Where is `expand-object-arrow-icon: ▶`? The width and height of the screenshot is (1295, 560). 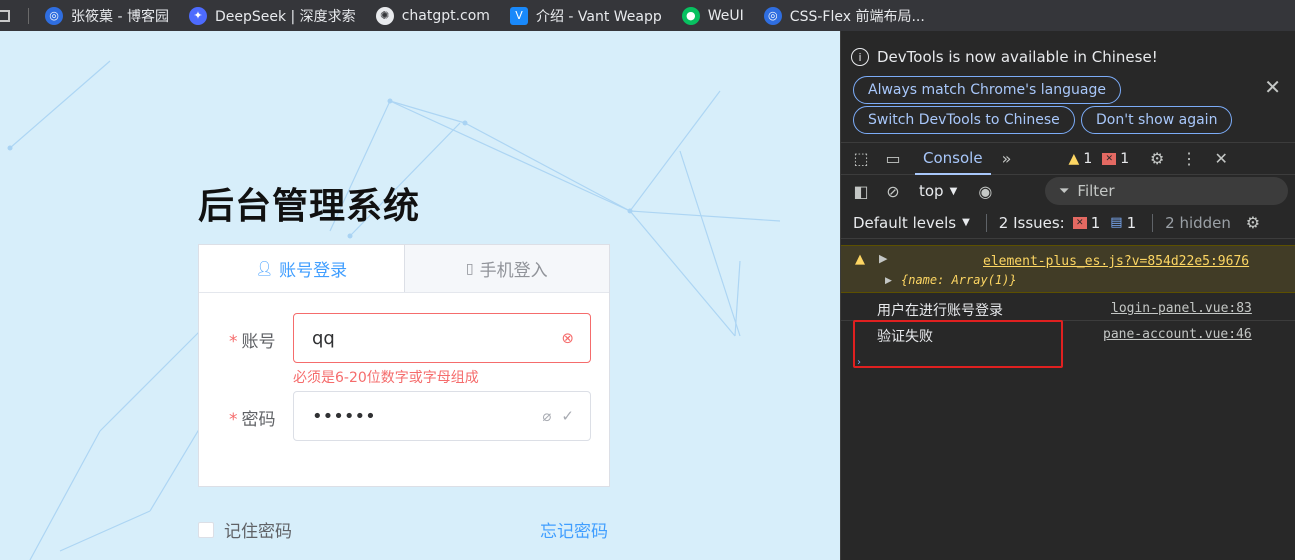
expand-object-arrow-icon: ▶ is located at coordinates (888, 281).